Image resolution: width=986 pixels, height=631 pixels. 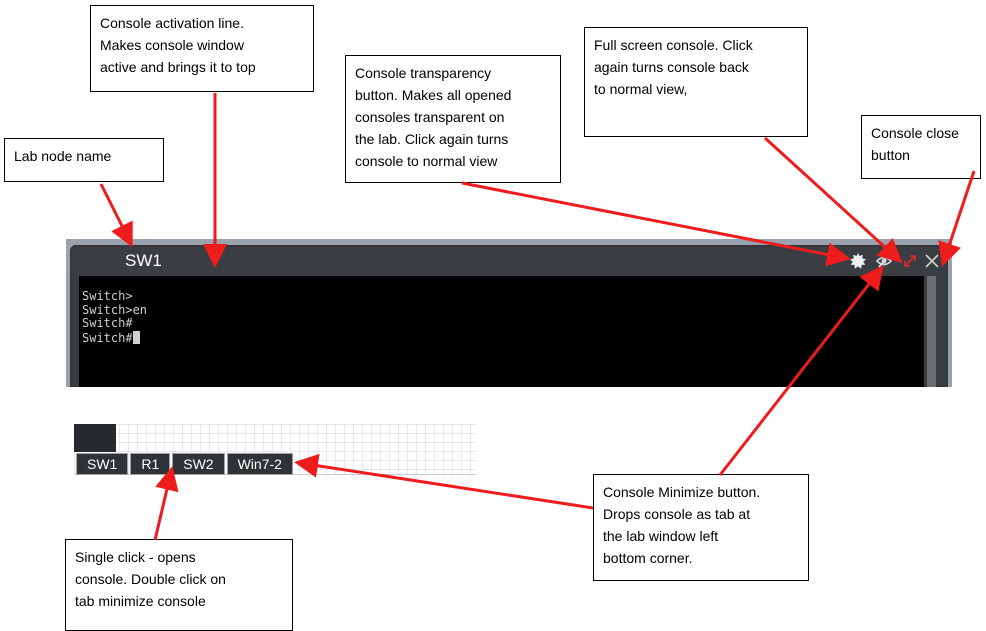 What do you see at coordinates (166, 503) in the screenshot?
I see `arrow-tab-click` at bounding box center [166, 503].